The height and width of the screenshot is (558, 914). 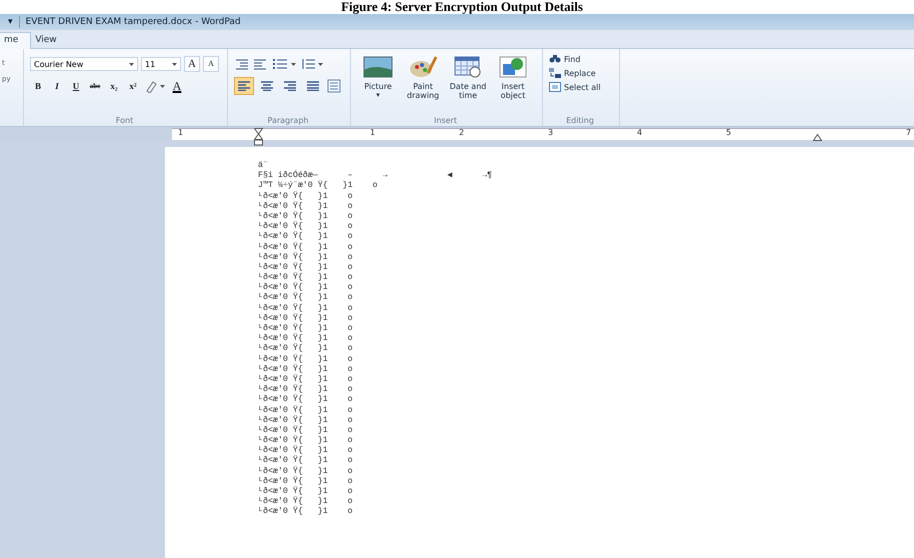 What do you see at coordinates (555, 73) in the screenshot?
I see `replace-icon` at bounding box center [555, 73].